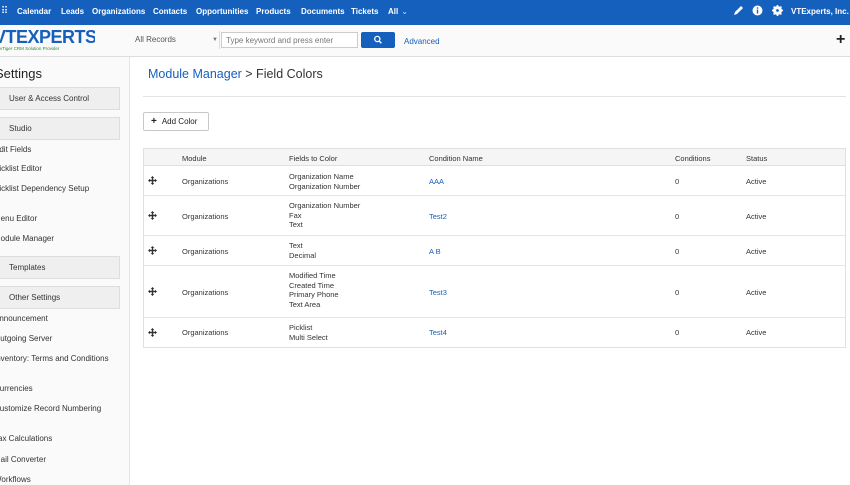  Describe the element at coordinates (404, 11) in the screenshot. I see `chevron-down-icon: ⌄` at that location.